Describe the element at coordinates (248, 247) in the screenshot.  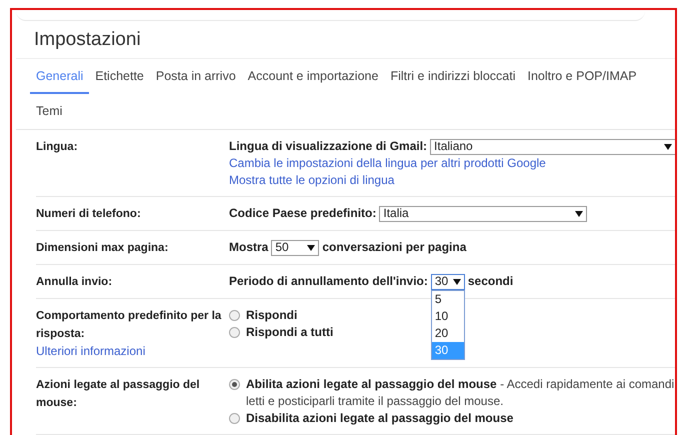
I see `field-label: Mostra` at that location.